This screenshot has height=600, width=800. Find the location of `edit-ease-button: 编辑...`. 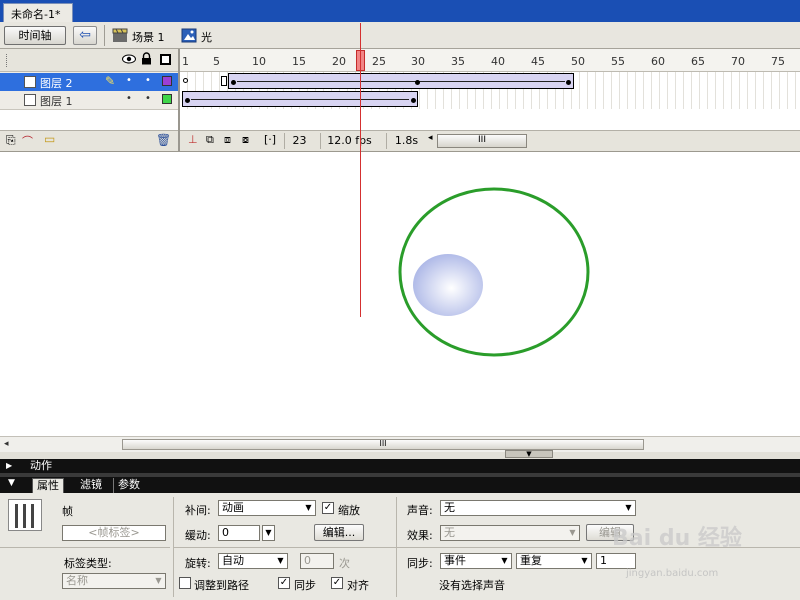

edit-ease-button: 编辑... is located at coordinates (339, 532).